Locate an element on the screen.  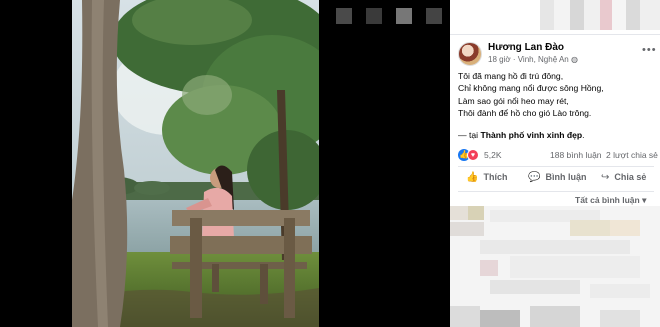
chevron-down-icon: ▾ is located at coordinates (644, 200).